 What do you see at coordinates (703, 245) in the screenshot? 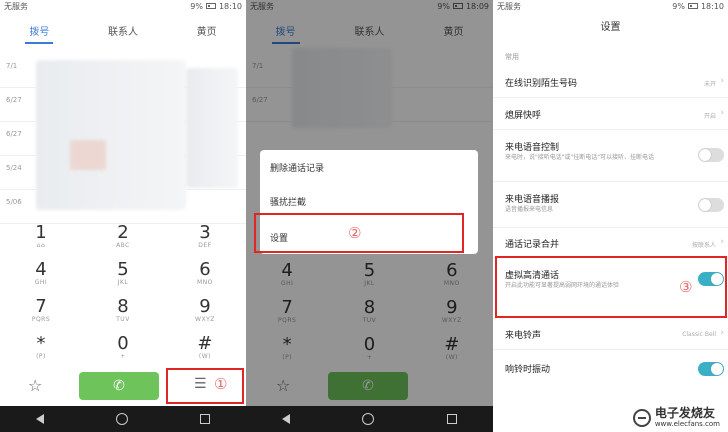
I see `setting-value: 按联系人` at bounding box center [703, 245].